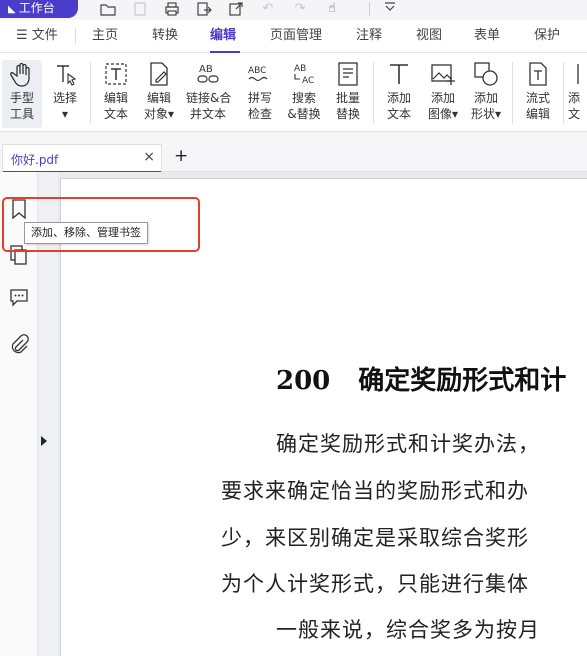 Image resolution: width=587 pixels, height=656 pixels. Describe the element at coordinates (538, 74) in the screenshot. I see `flow-edit-icon` at that location.